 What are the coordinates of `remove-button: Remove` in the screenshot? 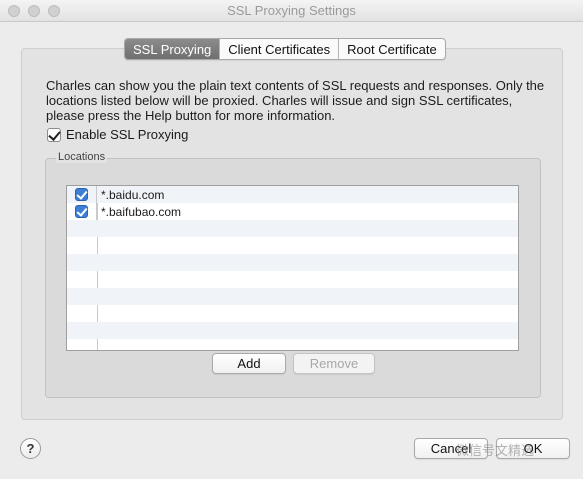 It's located at (334, 363).